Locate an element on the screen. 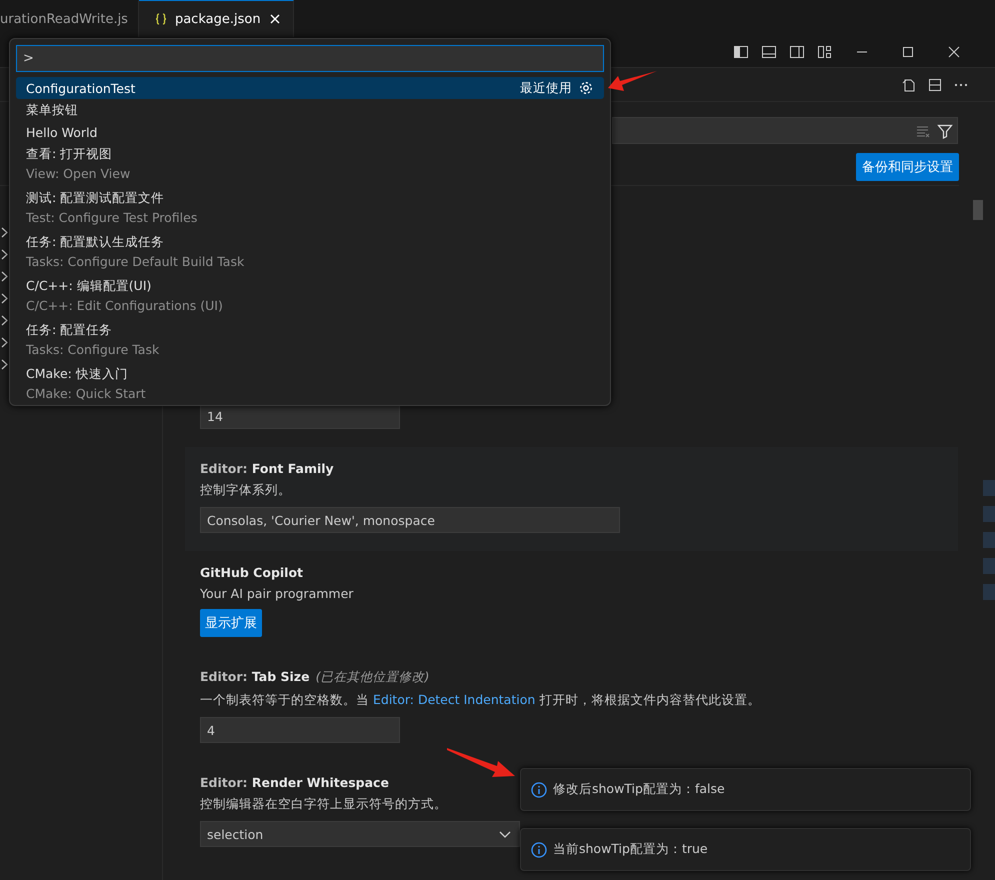 This screenshot has width=995, height=880. command-detail: View: Open View is located at coordinates (79, 174).